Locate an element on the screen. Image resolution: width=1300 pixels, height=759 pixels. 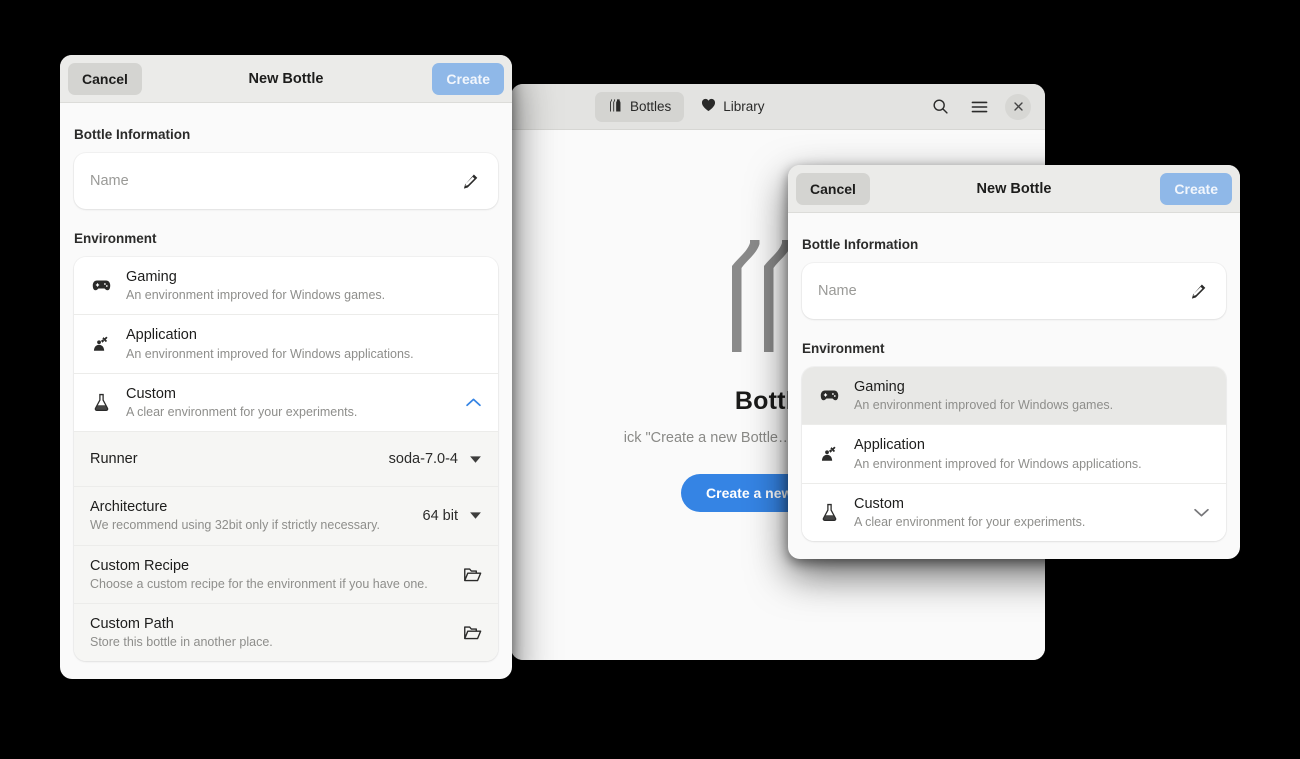
hamburger-menu-icon is located at coordinates (979, 107).